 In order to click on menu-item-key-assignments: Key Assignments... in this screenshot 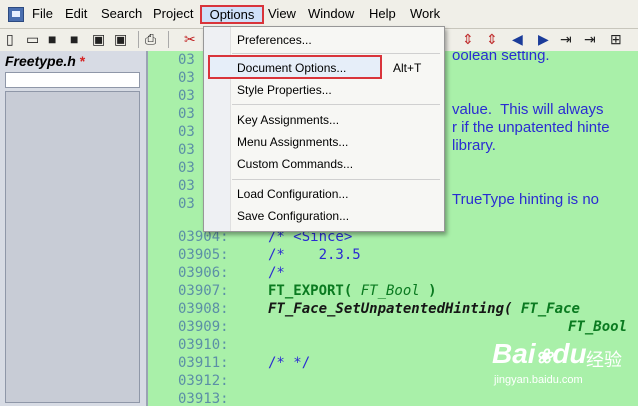, I will do `click(324, 120)`.